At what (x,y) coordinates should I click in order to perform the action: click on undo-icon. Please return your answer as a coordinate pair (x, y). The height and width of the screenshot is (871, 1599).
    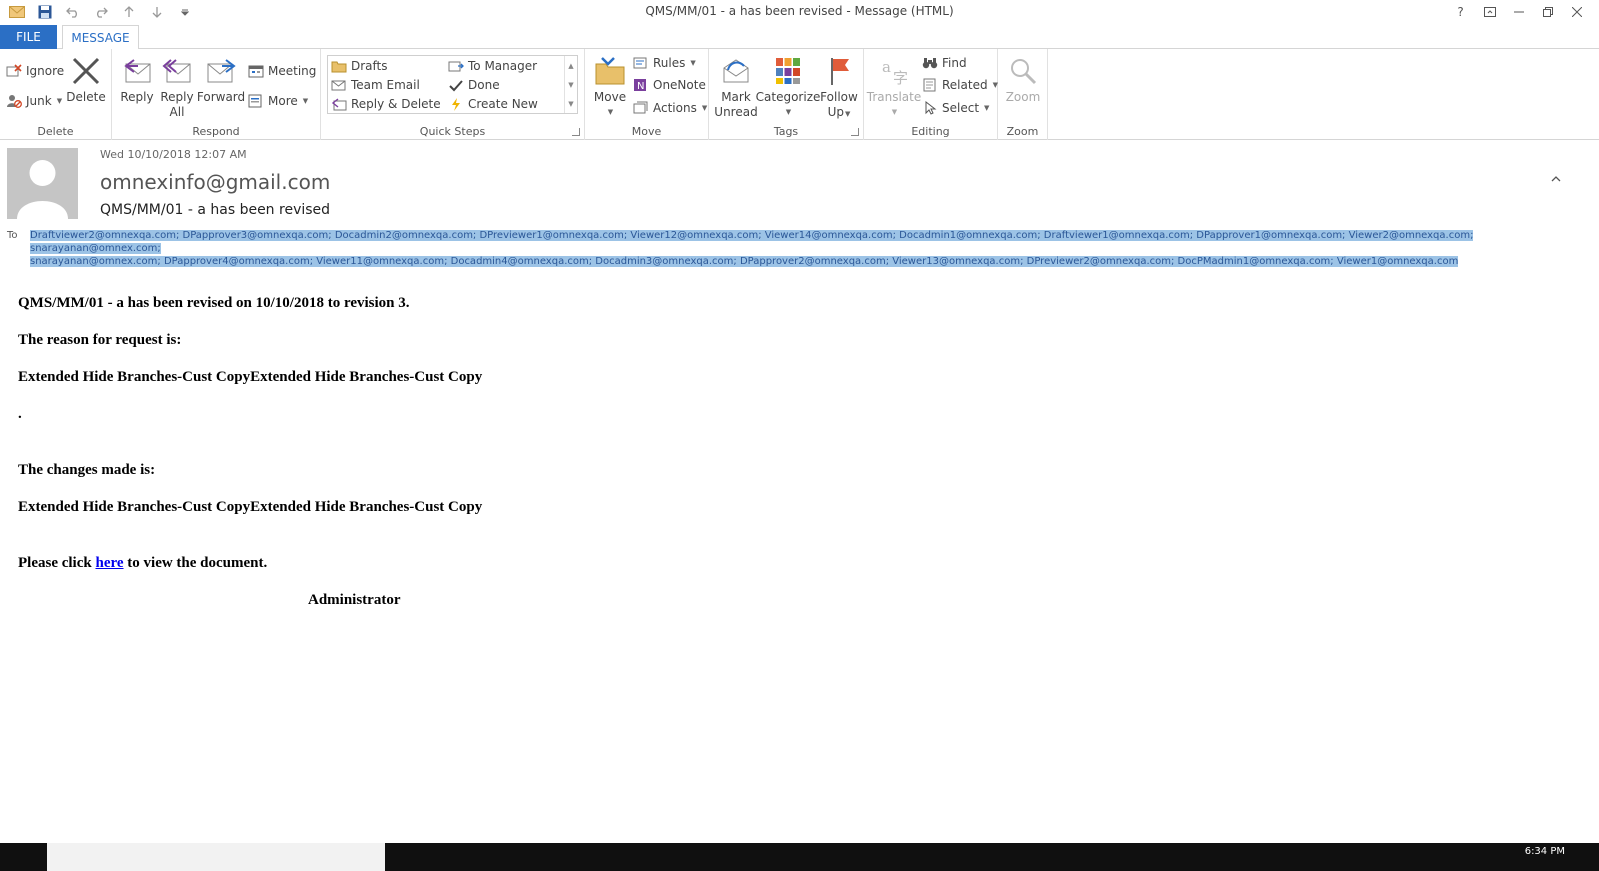
    Looking at the image, I should click on (73, 12).